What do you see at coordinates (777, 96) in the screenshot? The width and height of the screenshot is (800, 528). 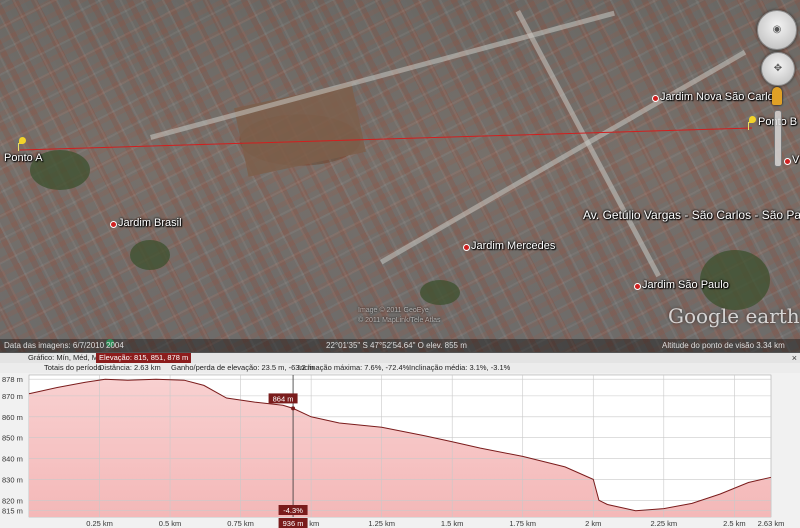 I see `street-view-pegman-icon` at bounding box center [777, 96].